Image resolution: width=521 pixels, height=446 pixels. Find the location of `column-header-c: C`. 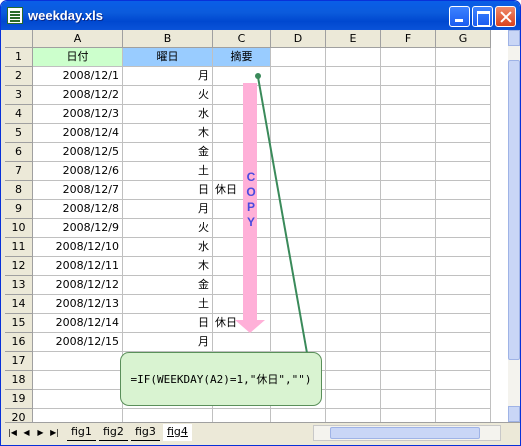

column-header-c: C is located at coordinates (242, 39).